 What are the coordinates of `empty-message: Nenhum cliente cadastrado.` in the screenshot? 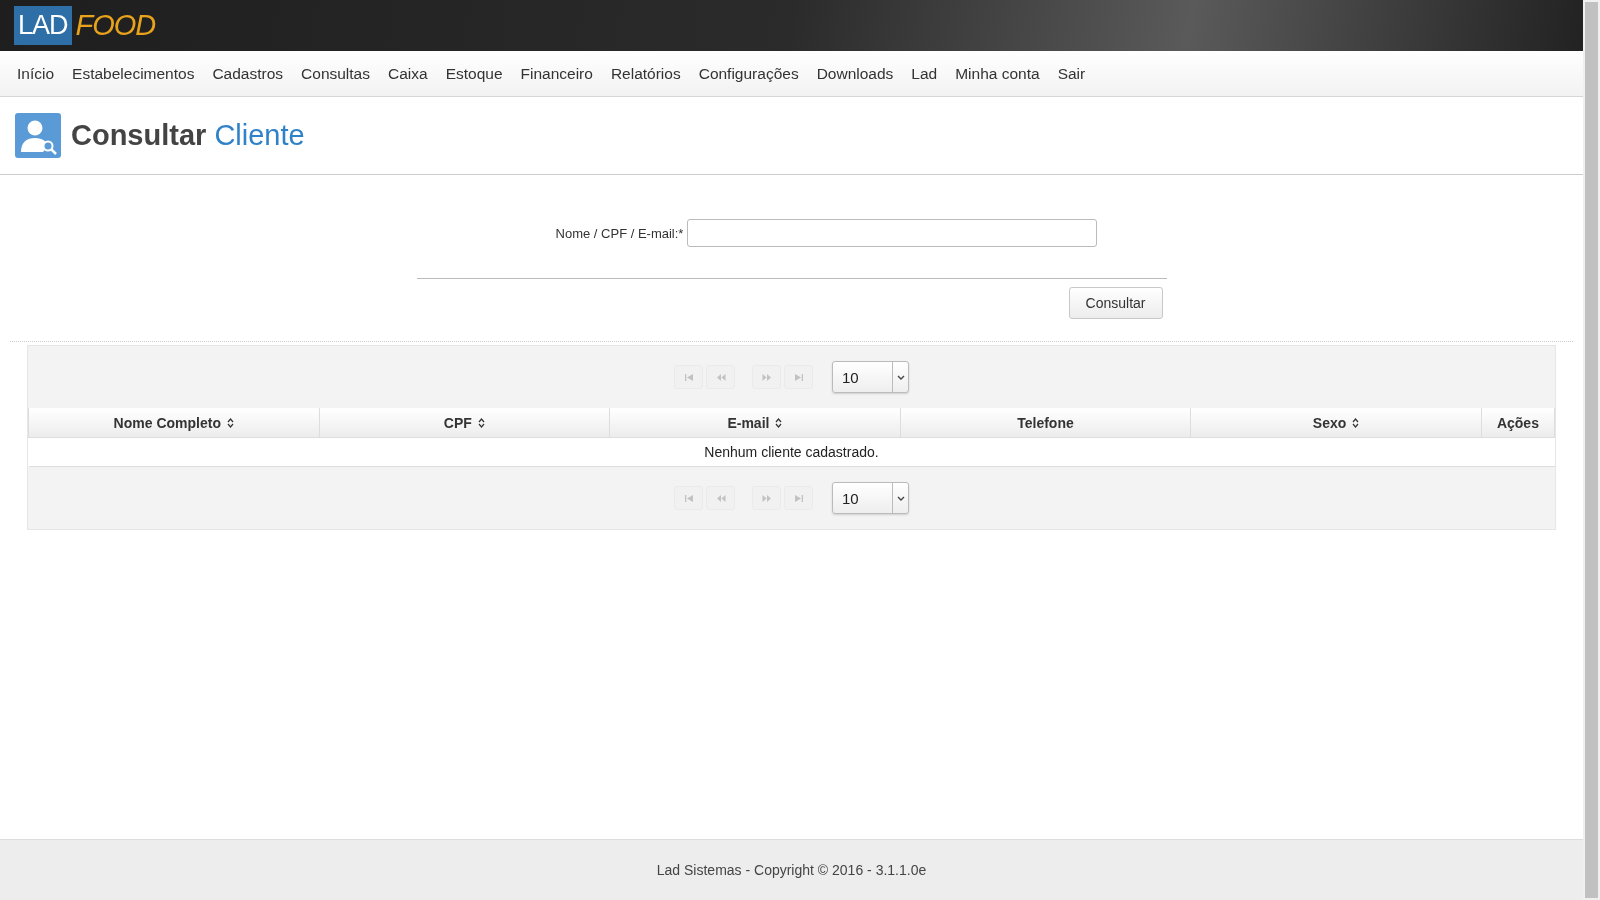 It's located at (791, 452).